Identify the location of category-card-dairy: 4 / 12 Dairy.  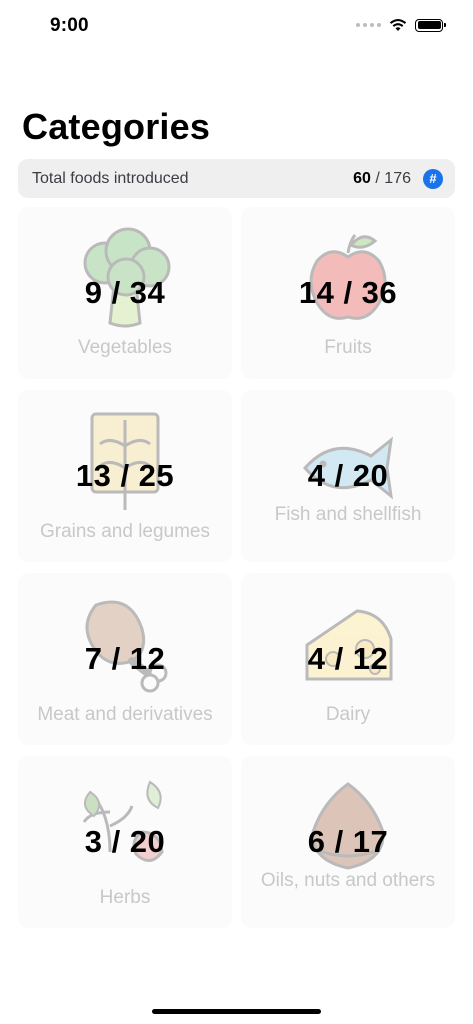
(348, 659).